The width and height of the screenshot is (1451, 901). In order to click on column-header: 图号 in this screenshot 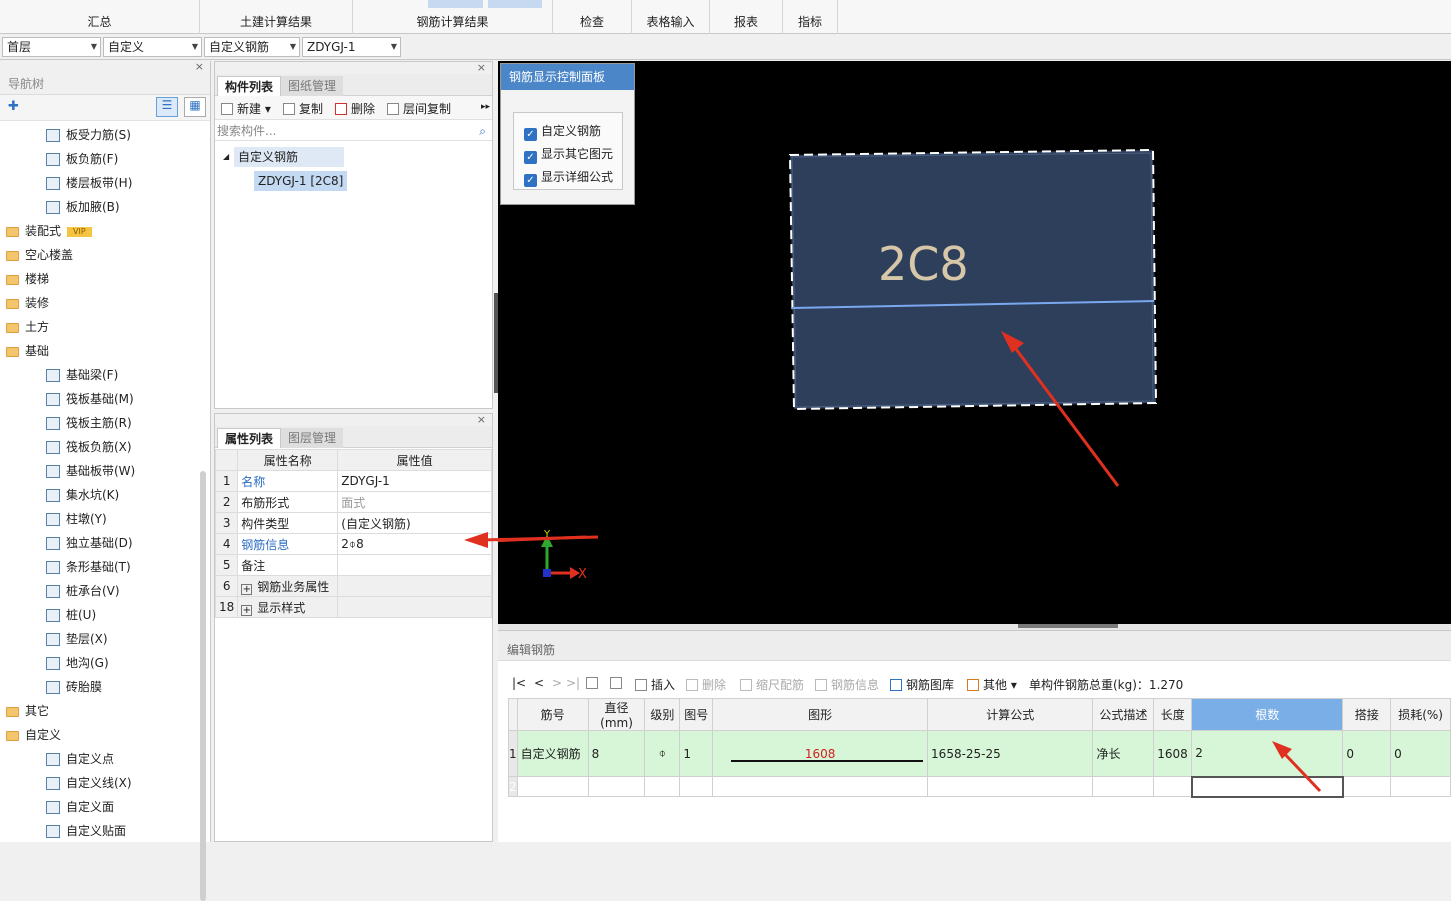, I will do `click(696, 714)`.